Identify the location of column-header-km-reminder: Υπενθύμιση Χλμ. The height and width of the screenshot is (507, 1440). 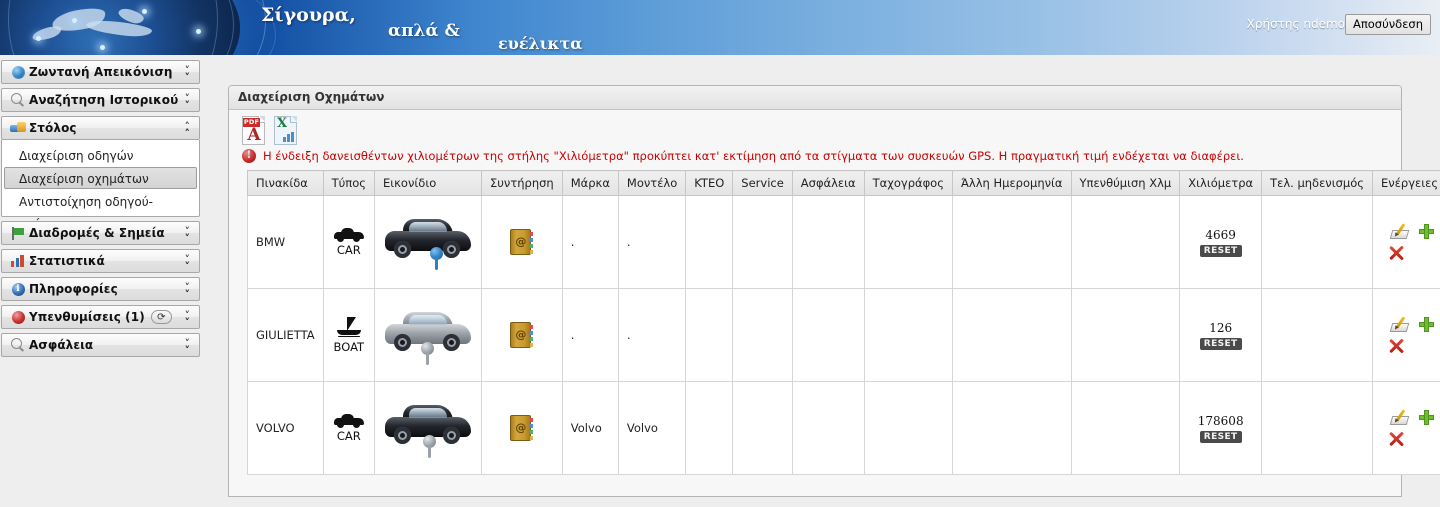
(1125, 183).